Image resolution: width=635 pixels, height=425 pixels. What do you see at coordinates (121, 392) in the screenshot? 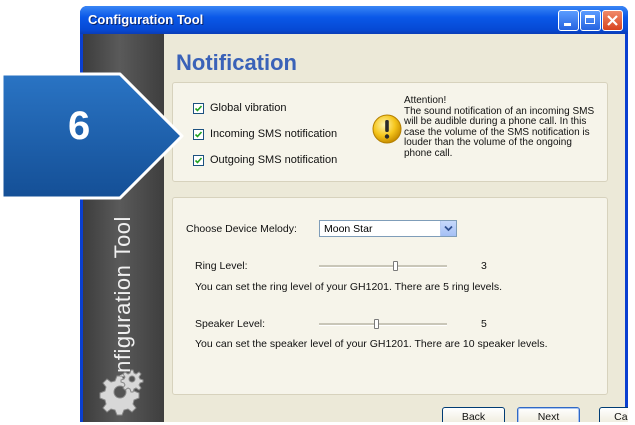
I see `gear-icon` at bounding box center [121, 392].